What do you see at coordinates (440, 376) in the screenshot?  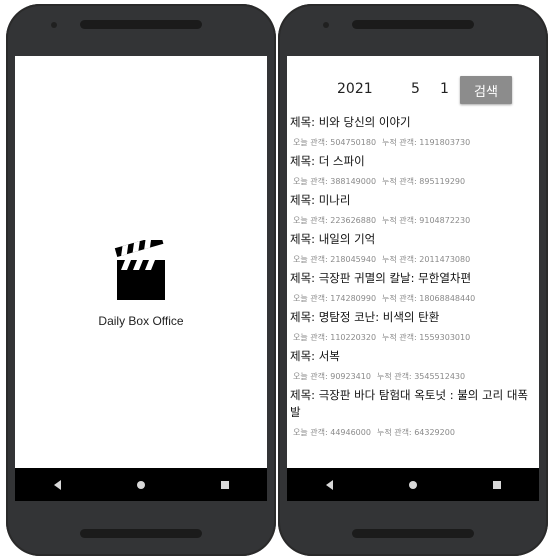 I see `total-audience-value: 3545512430` at bounding box center [440, 376].